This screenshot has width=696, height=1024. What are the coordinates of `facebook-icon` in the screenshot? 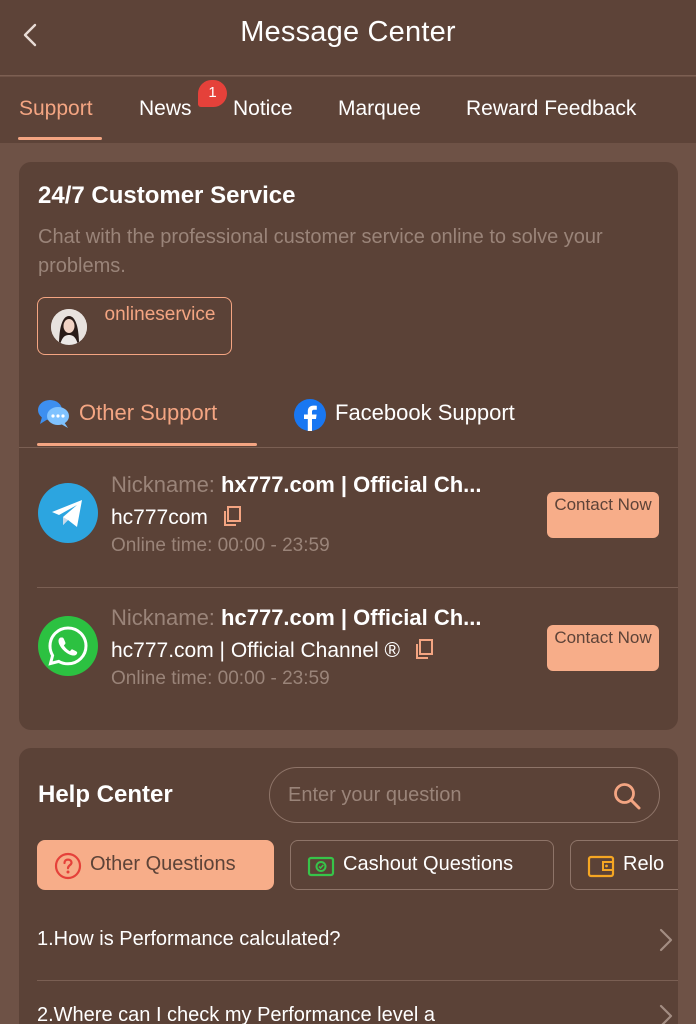 It's located at (310, 415).